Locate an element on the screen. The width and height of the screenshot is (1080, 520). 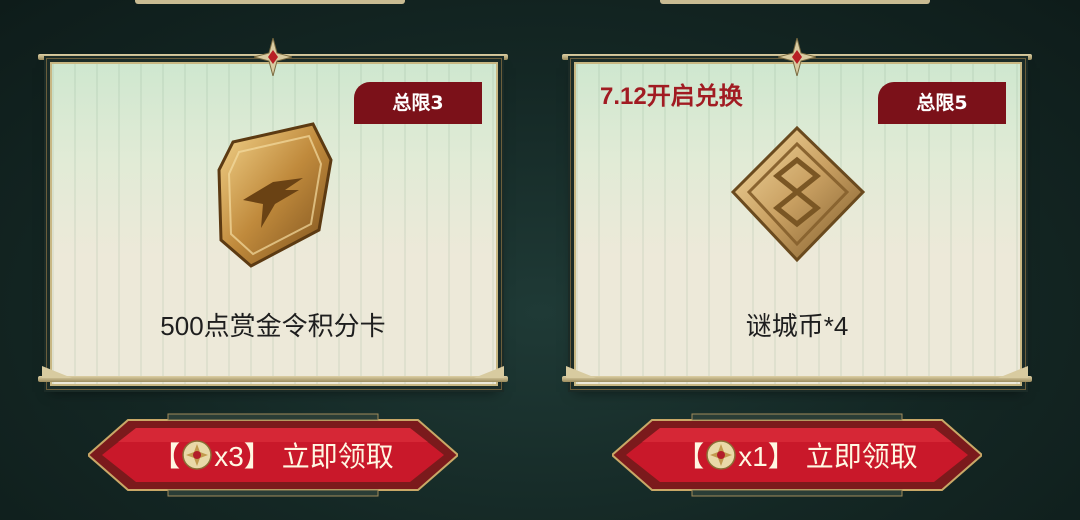
item-name: 谜城币*4 is located at coordinates (797, 326).